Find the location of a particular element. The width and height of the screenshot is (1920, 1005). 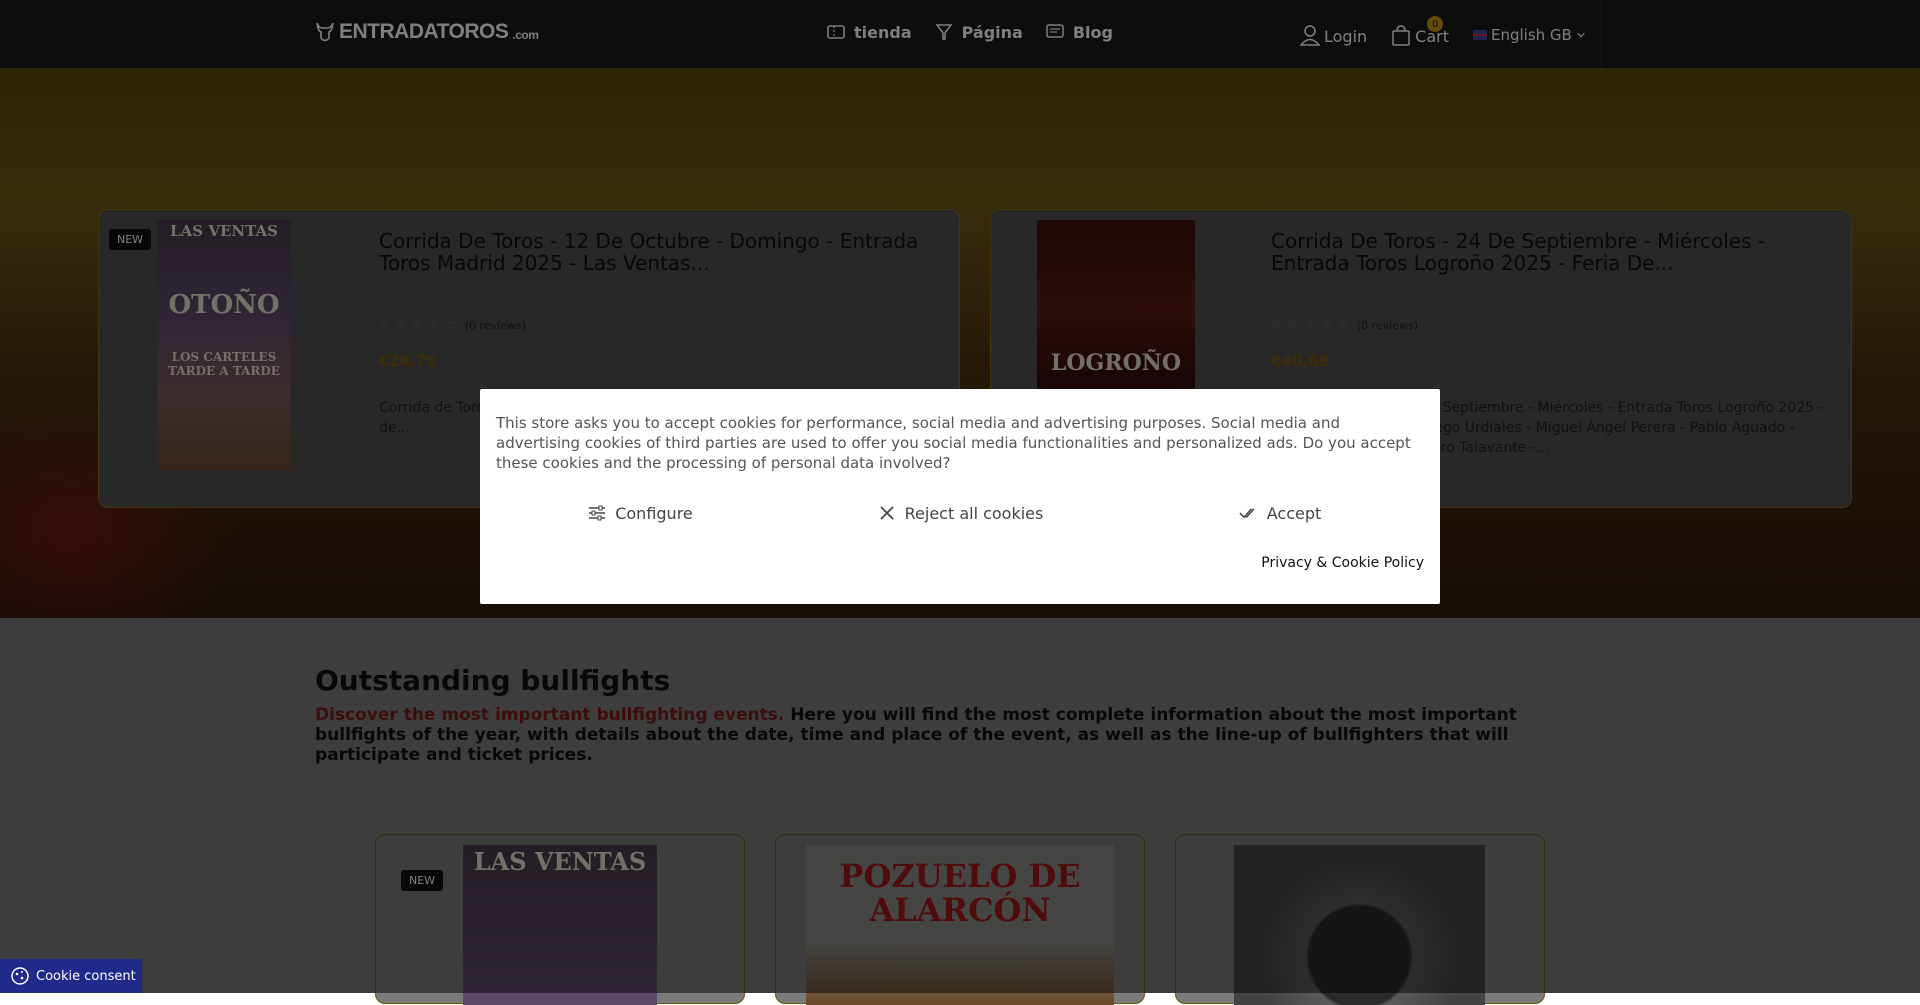

cup-icon is located at coordinates (944, 32).